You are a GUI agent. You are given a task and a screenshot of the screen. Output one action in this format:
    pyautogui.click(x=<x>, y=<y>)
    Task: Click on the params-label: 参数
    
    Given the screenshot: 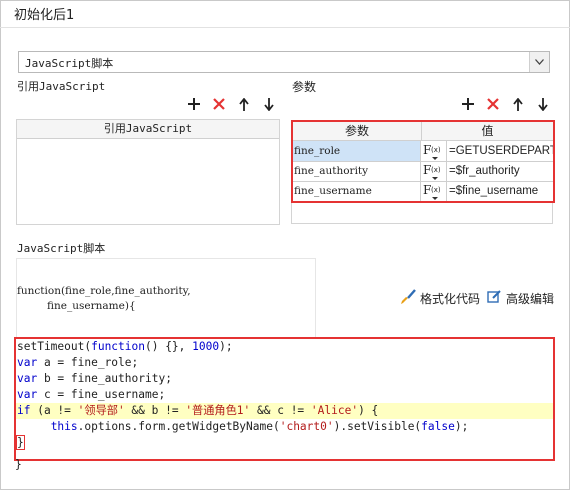 What is the action you would take?
    pyautogui.click(x=304, y=87)
    